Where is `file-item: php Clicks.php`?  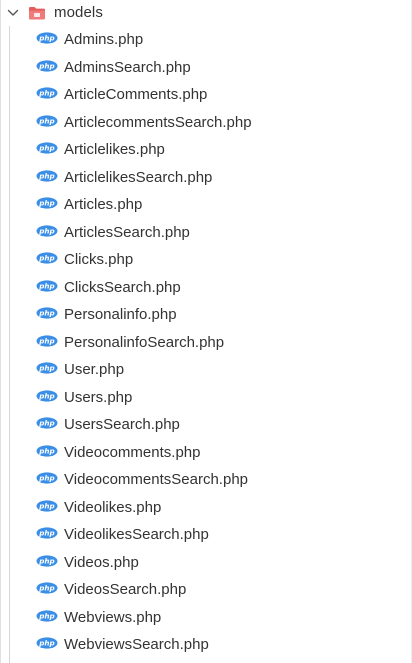 file-item: php Clicks.php is located at coordinates (206, 261).